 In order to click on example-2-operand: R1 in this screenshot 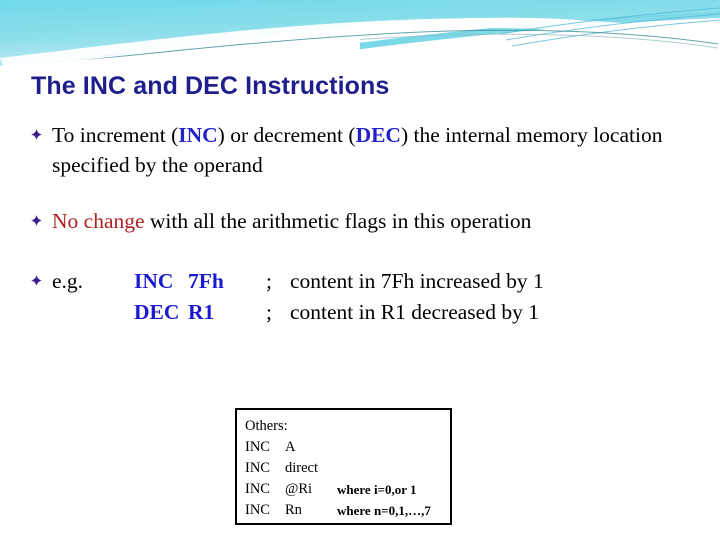, I will do `click(201, 312)`.